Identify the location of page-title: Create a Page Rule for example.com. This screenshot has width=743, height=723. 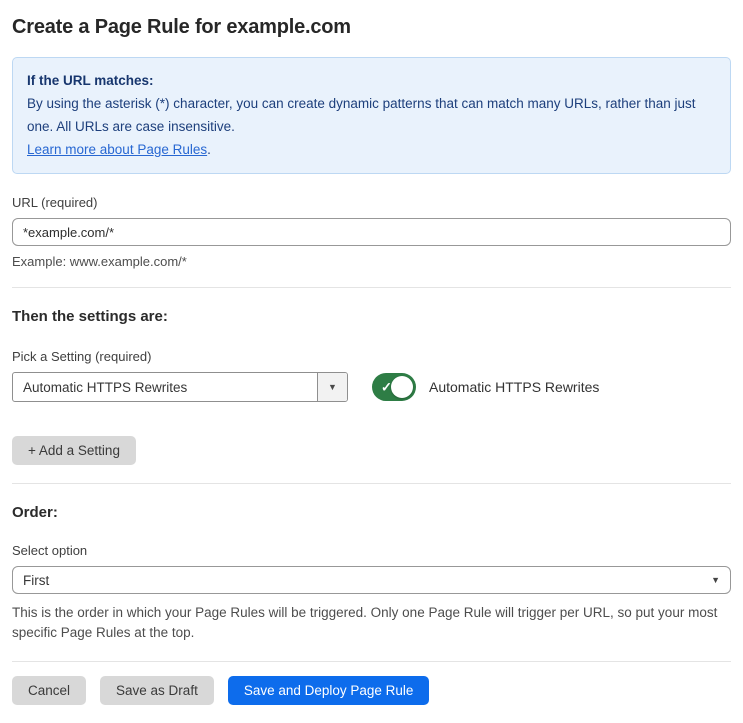
(181, 27).